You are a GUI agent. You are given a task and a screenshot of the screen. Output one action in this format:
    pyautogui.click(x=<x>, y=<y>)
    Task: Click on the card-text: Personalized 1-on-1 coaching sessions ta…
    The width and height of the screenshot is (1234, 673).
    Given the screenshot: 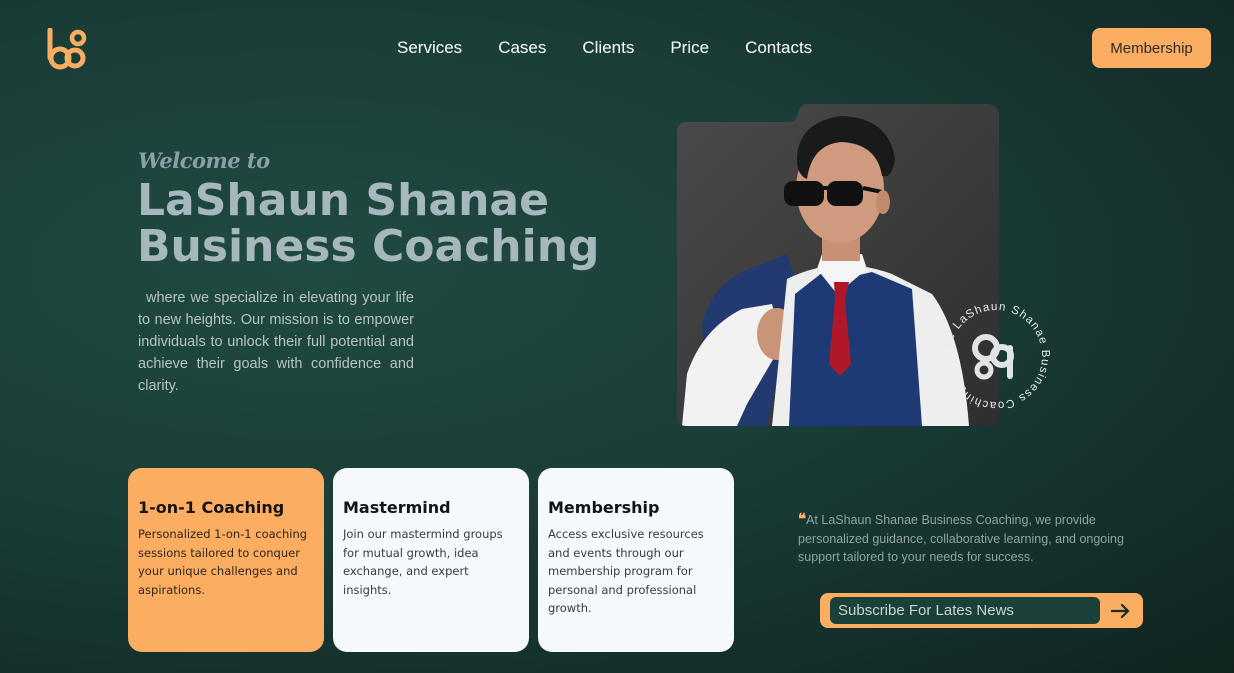 What is the action you would take?
    pyautogui.click(x=223, y=562)
    